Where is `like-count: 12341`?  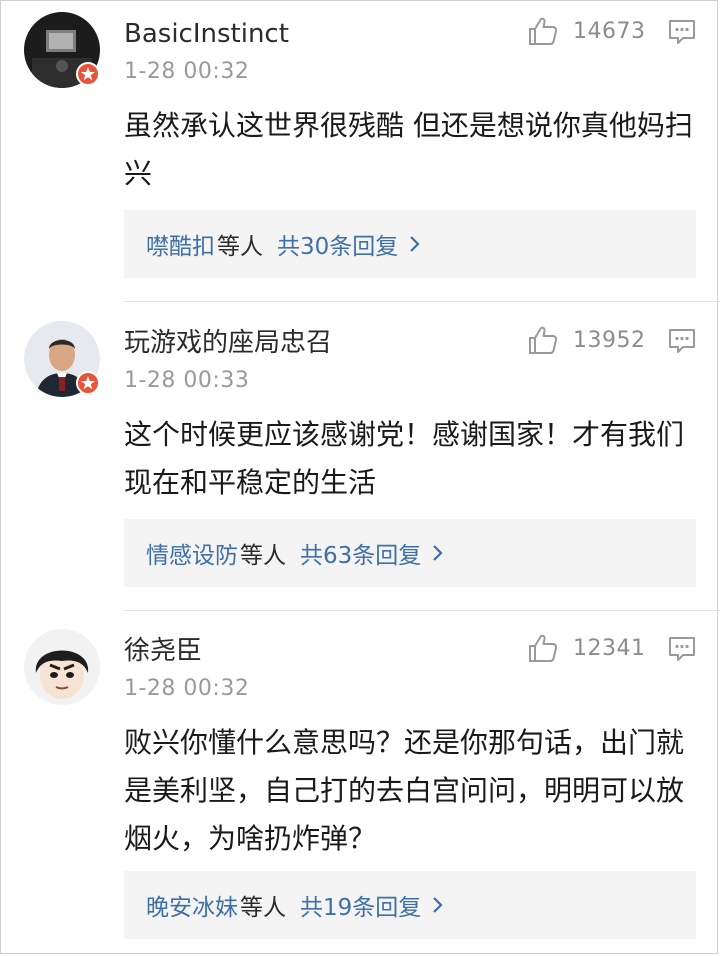 like-count: 12341 is located at coordinates (609, 648).